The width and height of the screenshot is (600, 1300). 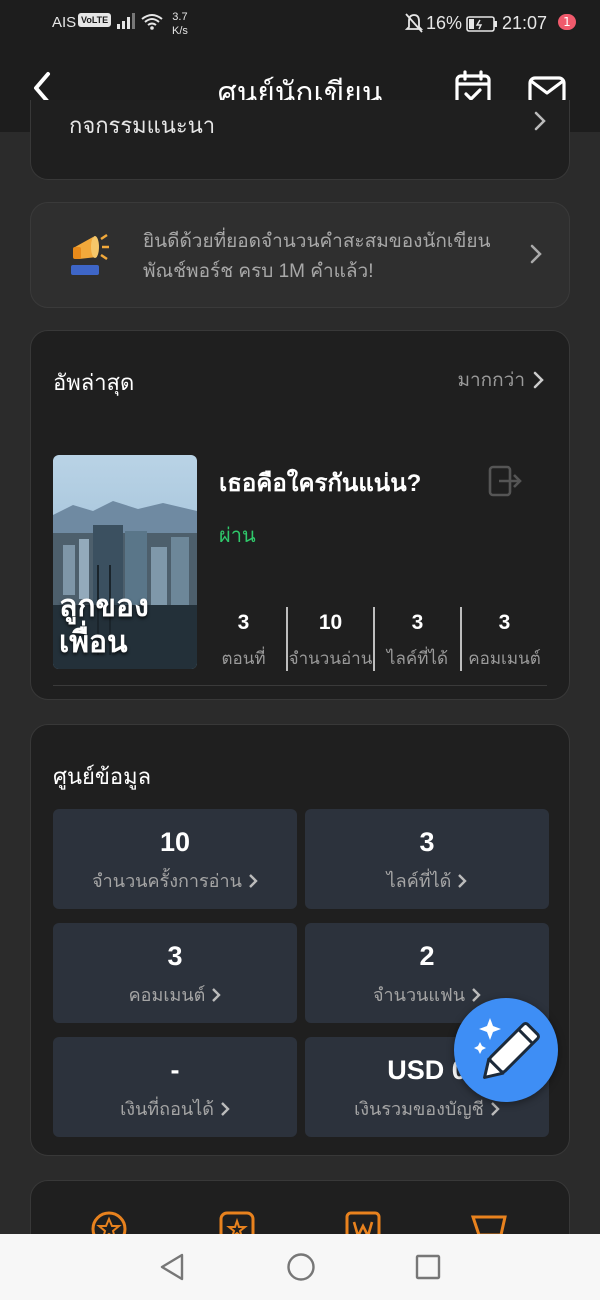 I want to click on speed-value: 3.7, so click(x=180, y=17).